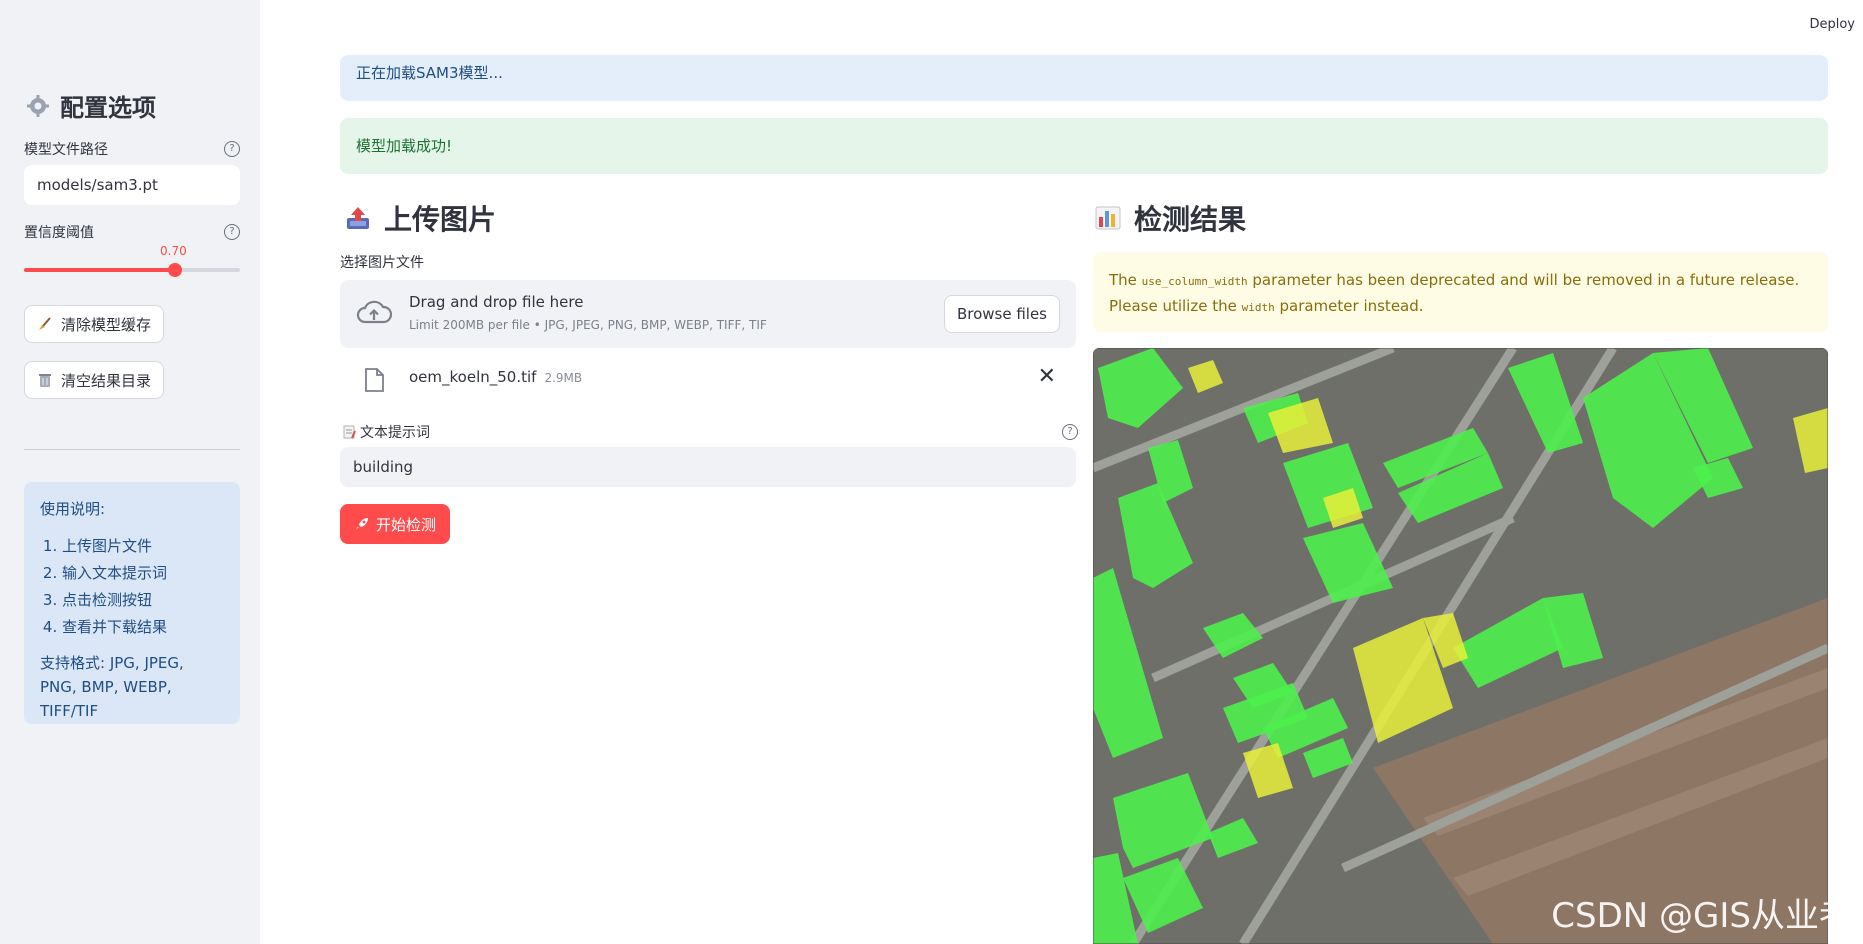  I want to click on file-name-text: oem_koeln_50.tif, so click(473, 377).